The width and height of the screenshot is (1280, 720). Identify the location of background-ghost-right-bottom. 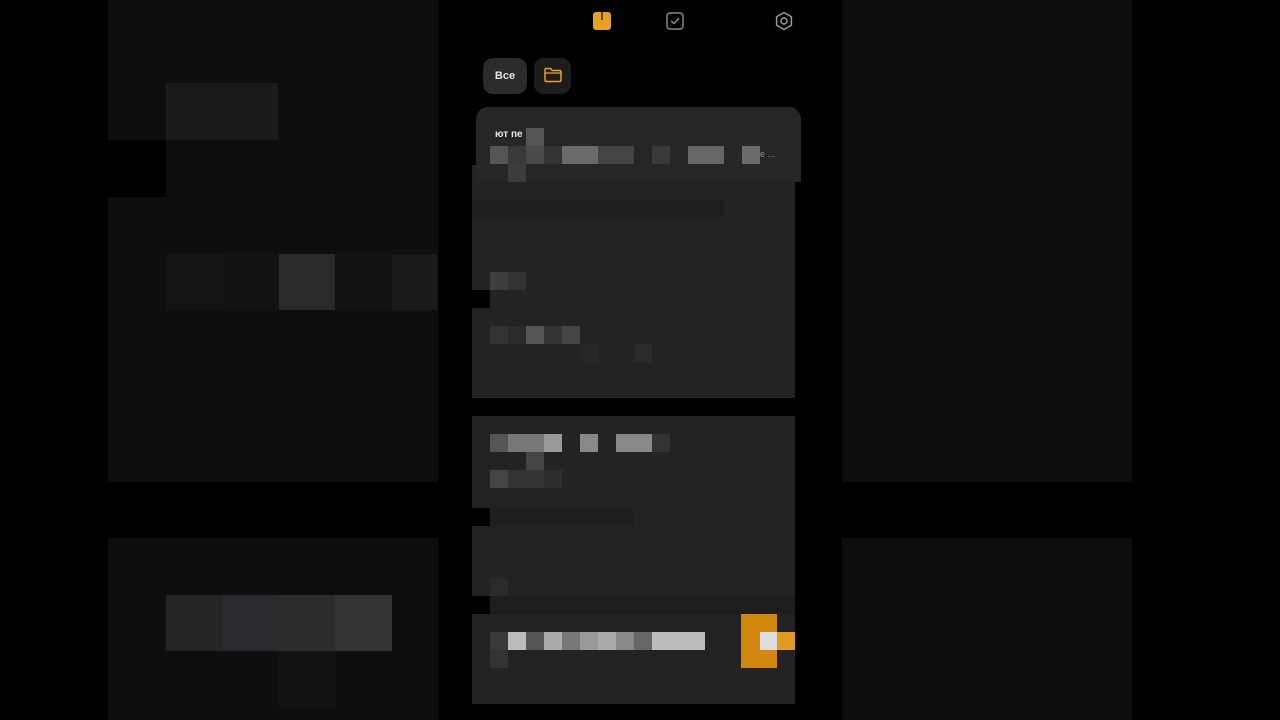
(987, 629).